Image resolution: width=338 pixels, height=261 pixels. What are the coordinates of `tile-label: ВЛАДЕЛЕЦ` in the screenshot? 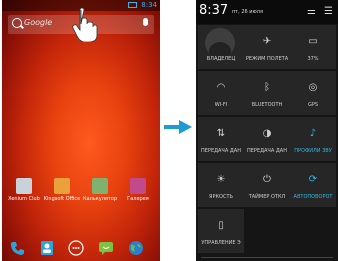 It's located at (221, 59).